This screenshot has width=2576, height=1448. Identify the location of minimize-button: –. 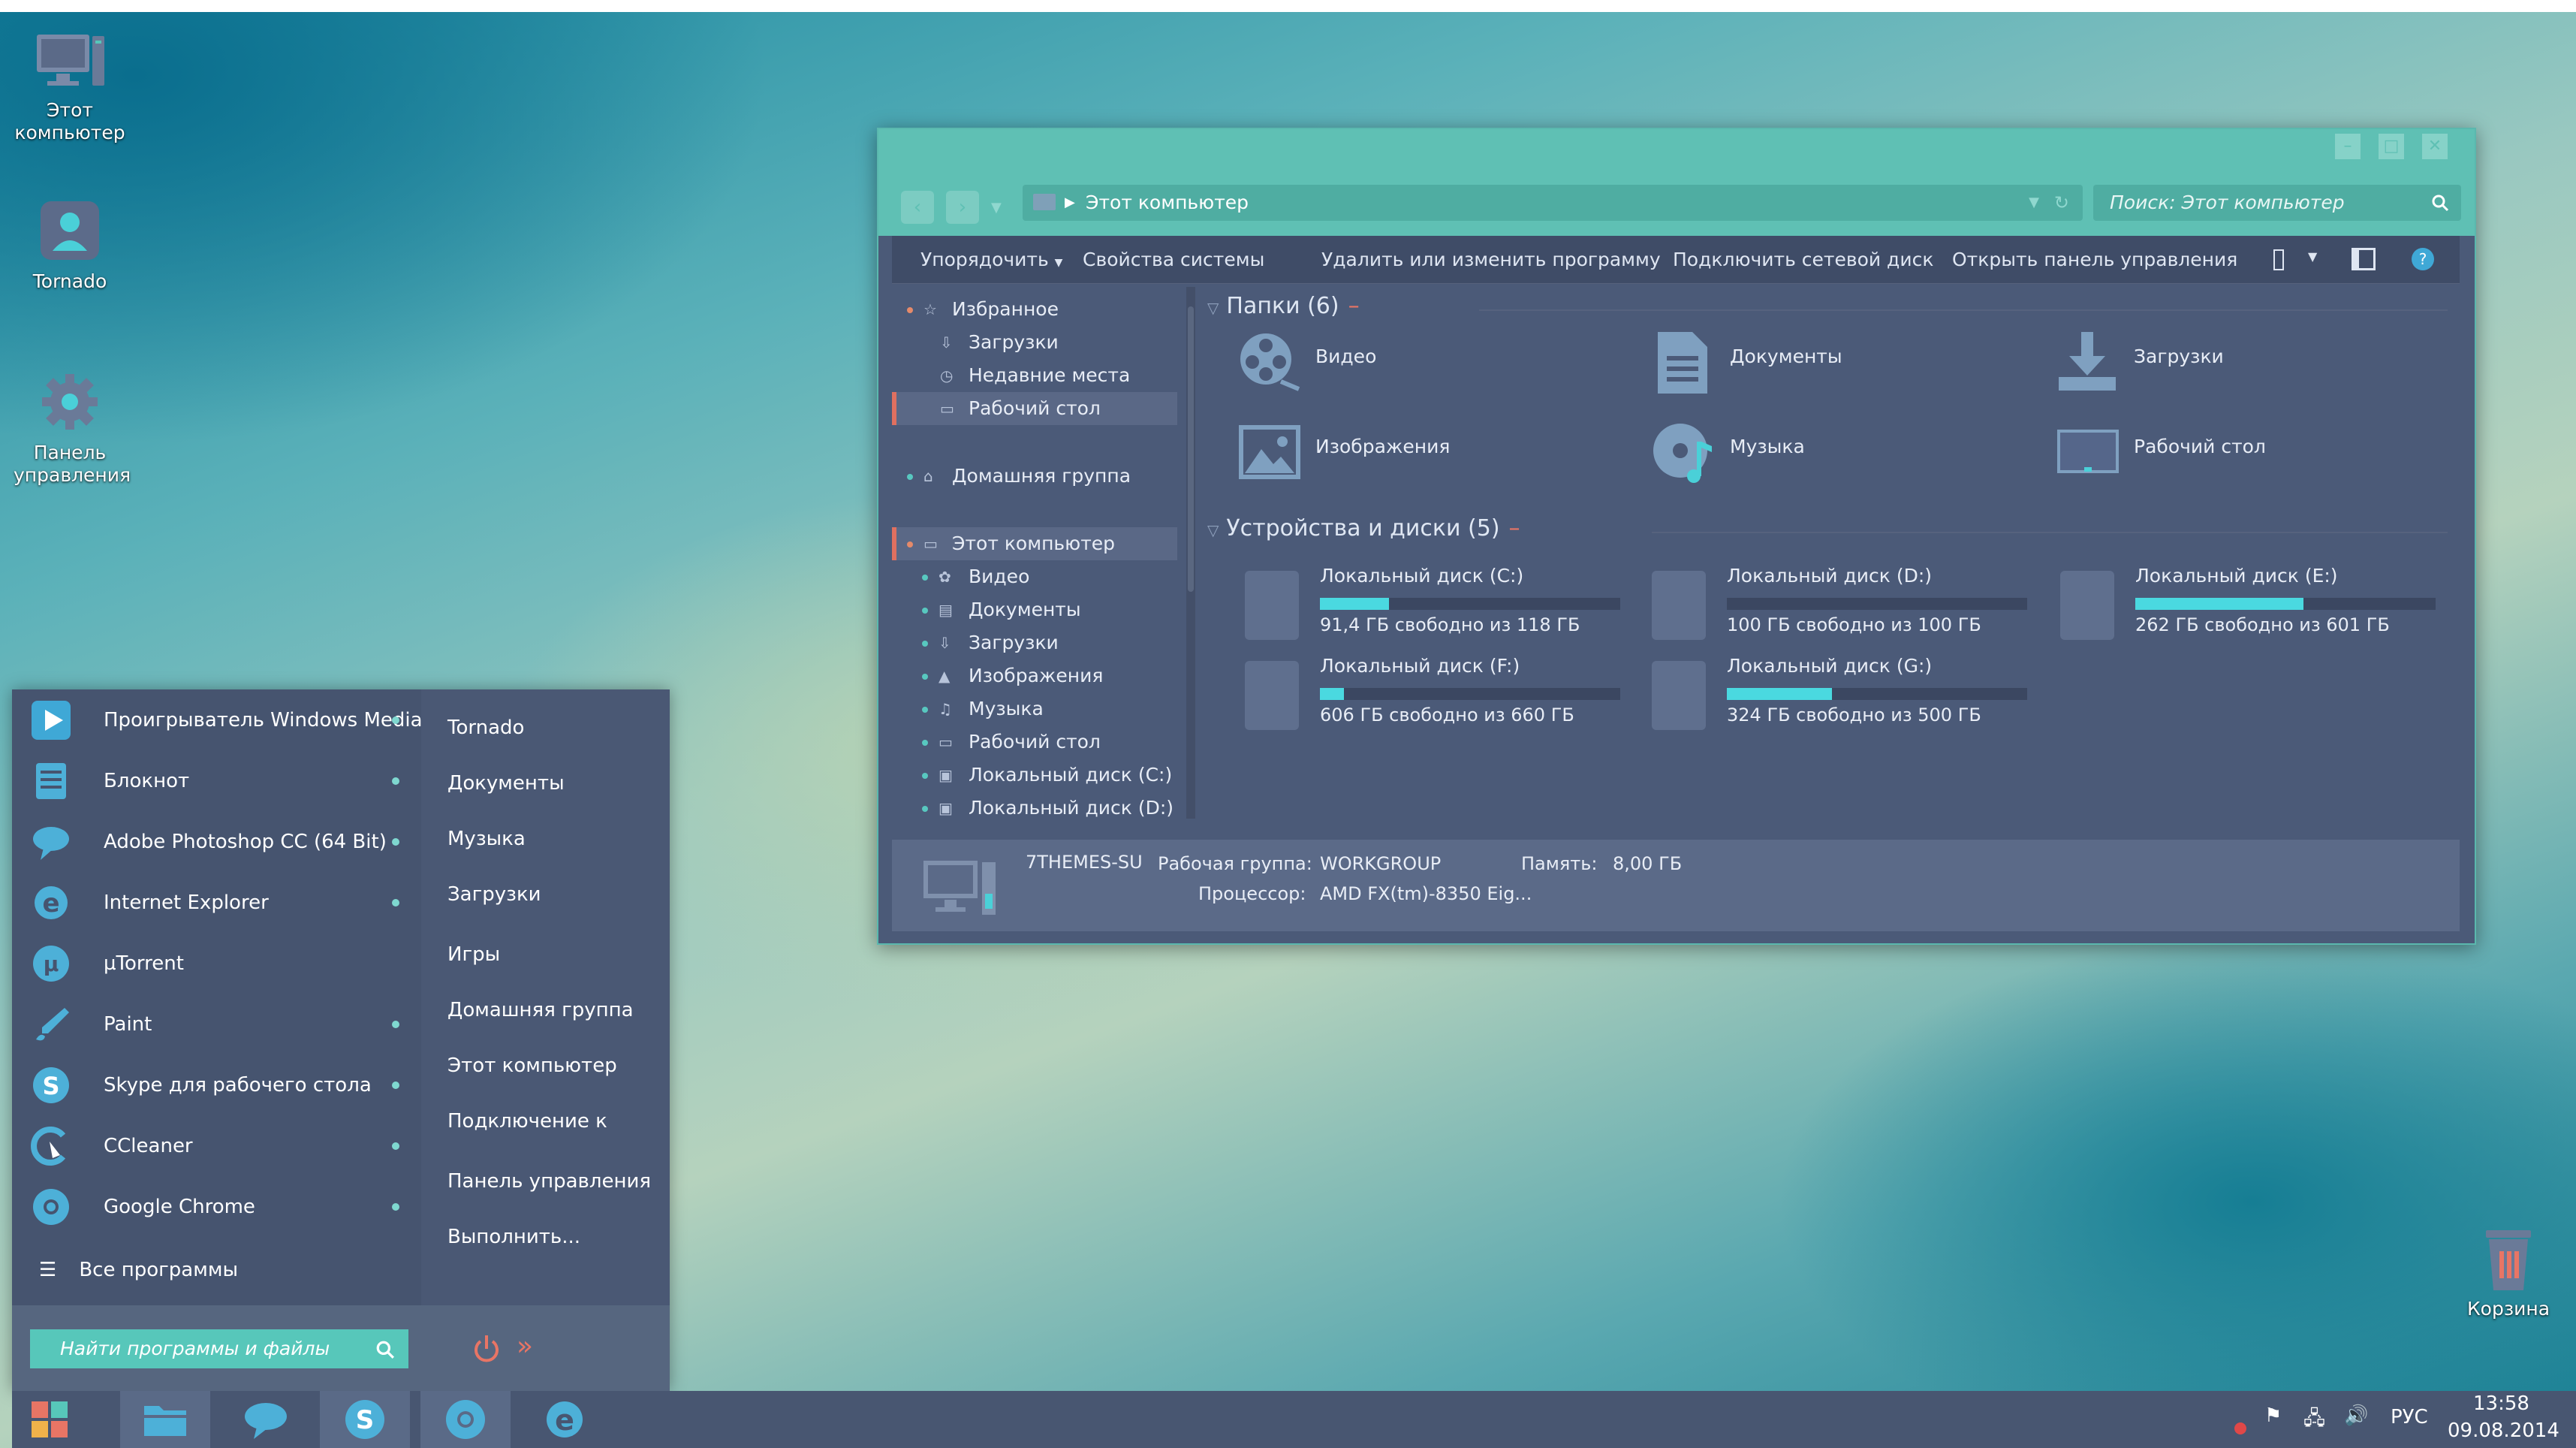
(2348, 147).